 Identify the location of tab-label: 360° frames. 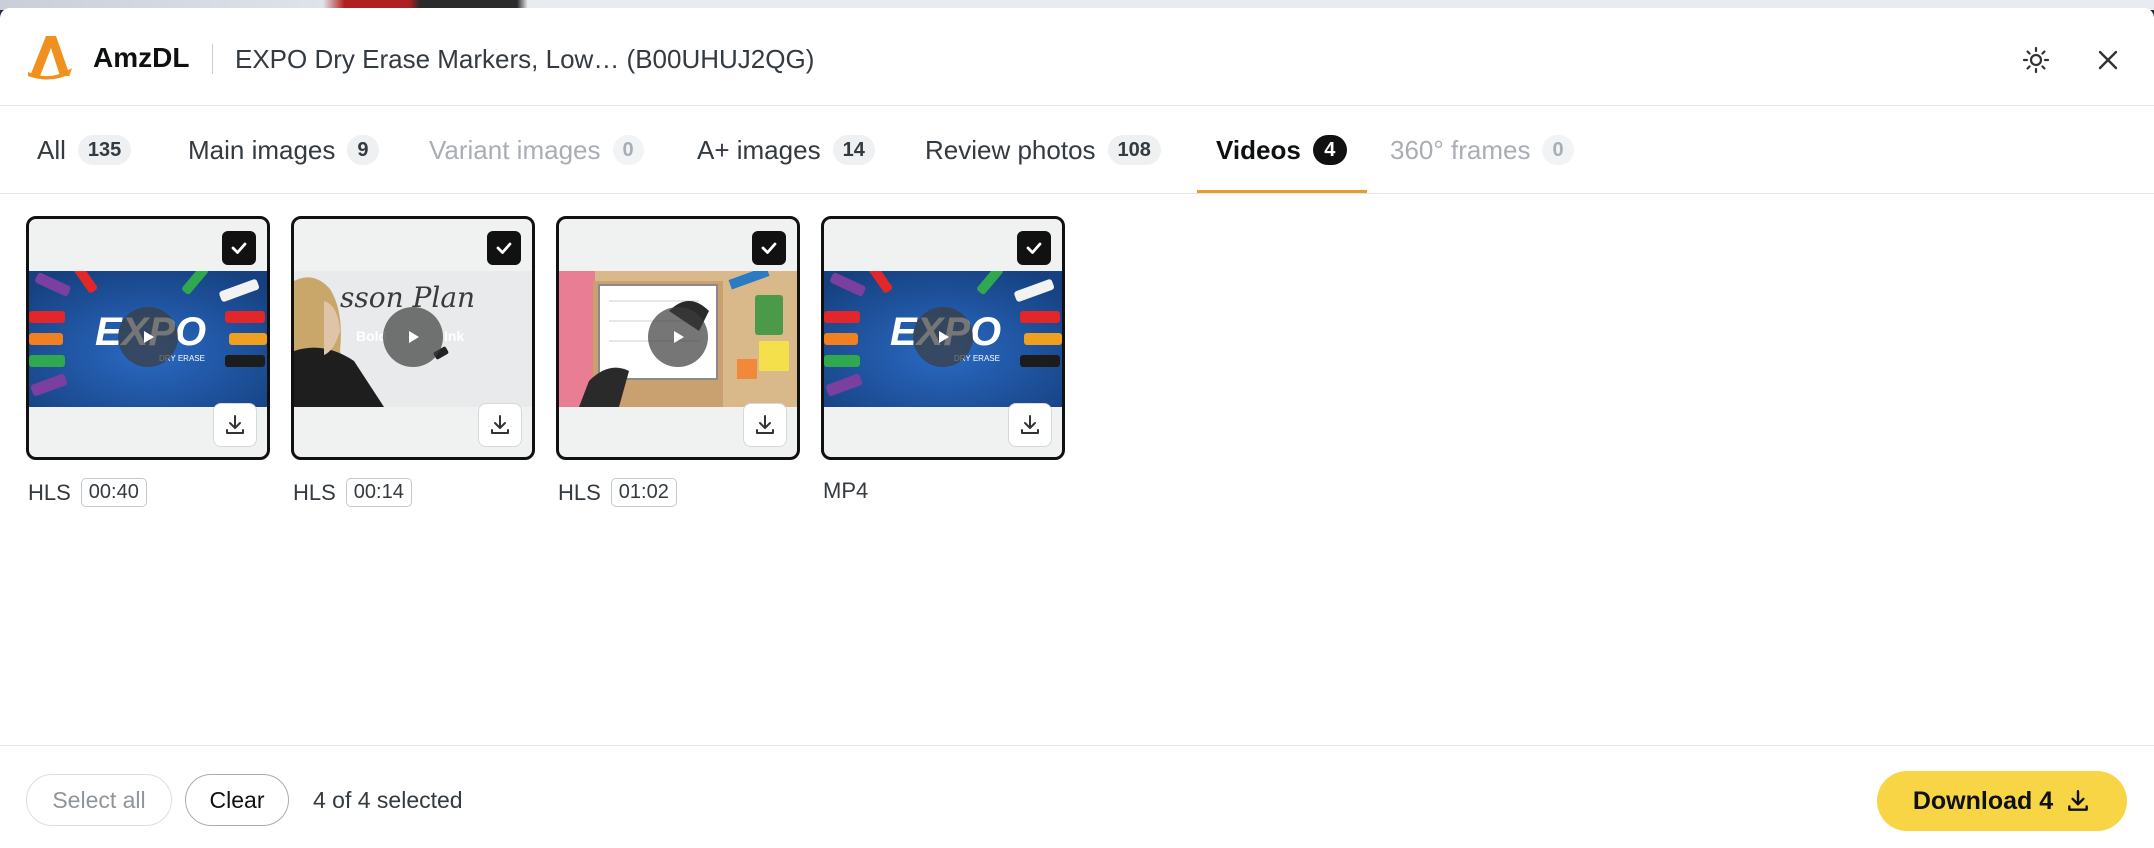
(1460, 149).